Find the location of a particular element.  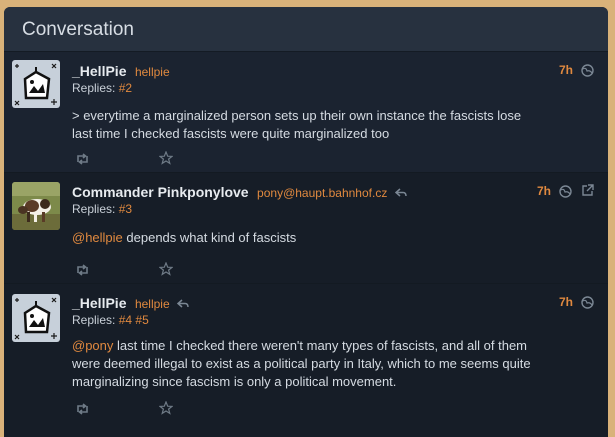

reply-link: #3 is located at coordinates (125, 209).